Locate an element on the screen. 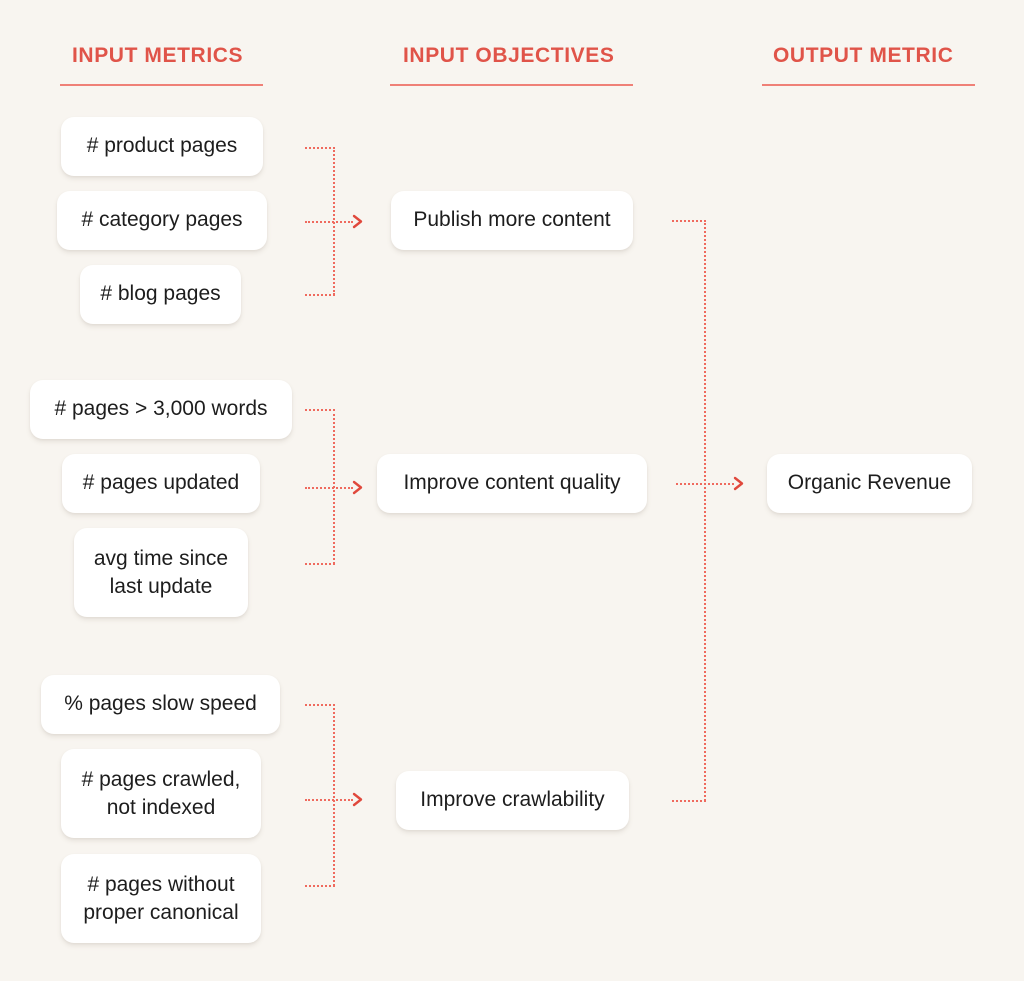  arrowhead-icon-publish is located at coordinates (358, 221).